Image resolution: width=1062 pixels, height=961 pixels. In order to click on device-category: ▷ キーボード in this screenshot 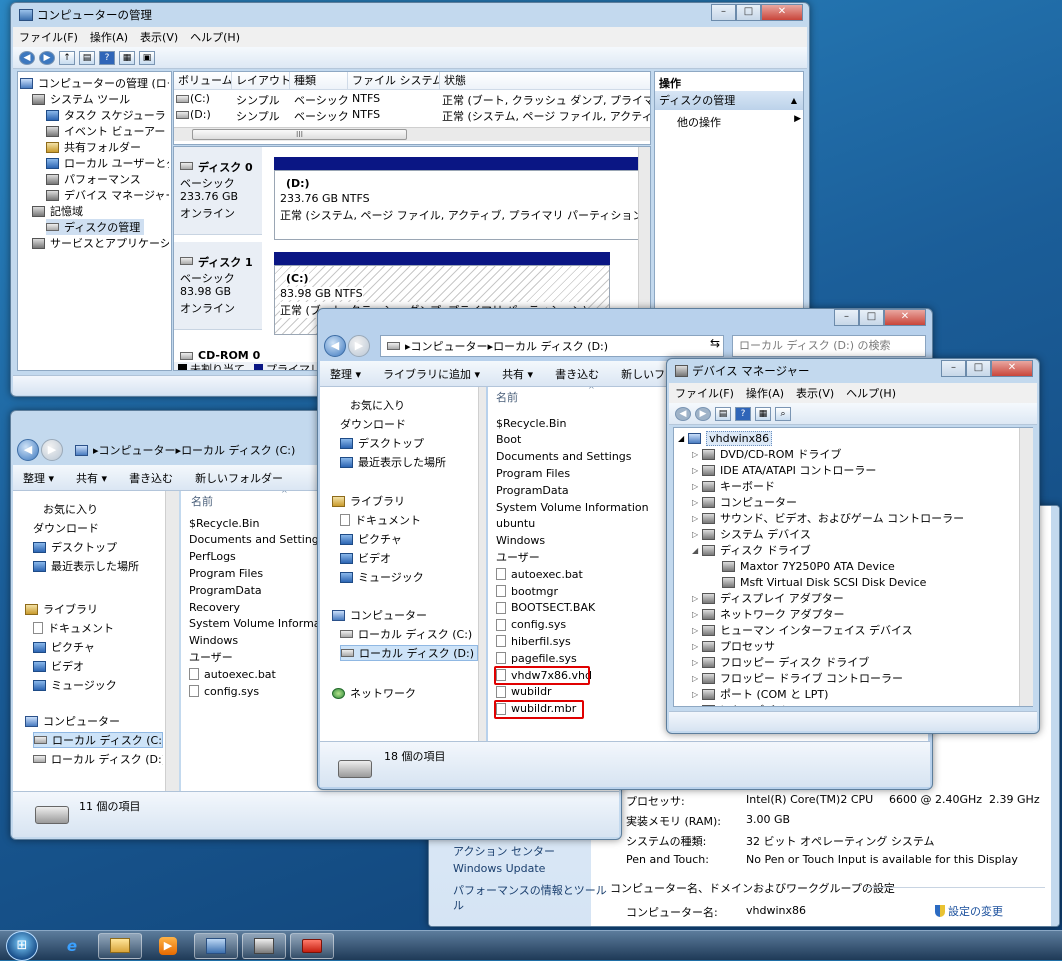, I will do `click(733, 486)`.